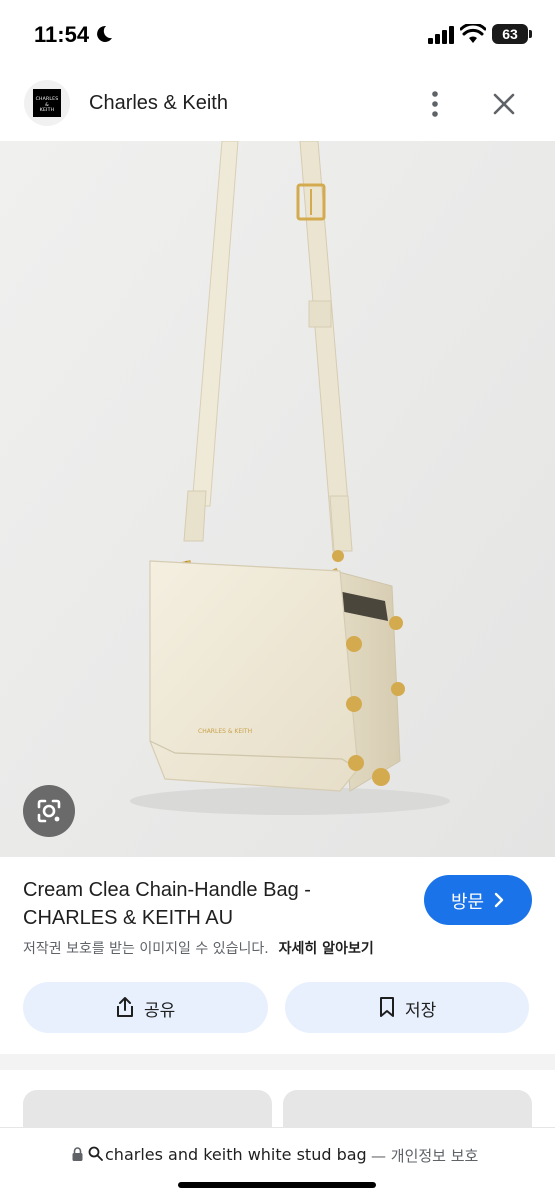 The height and width of the screenshot is (1200, 555). What do you see at coordinates (277, 105) in the screenshot?
I see `source-header: CHARLES & KEITH Charles & Keith` at bounding box center [277, 105].